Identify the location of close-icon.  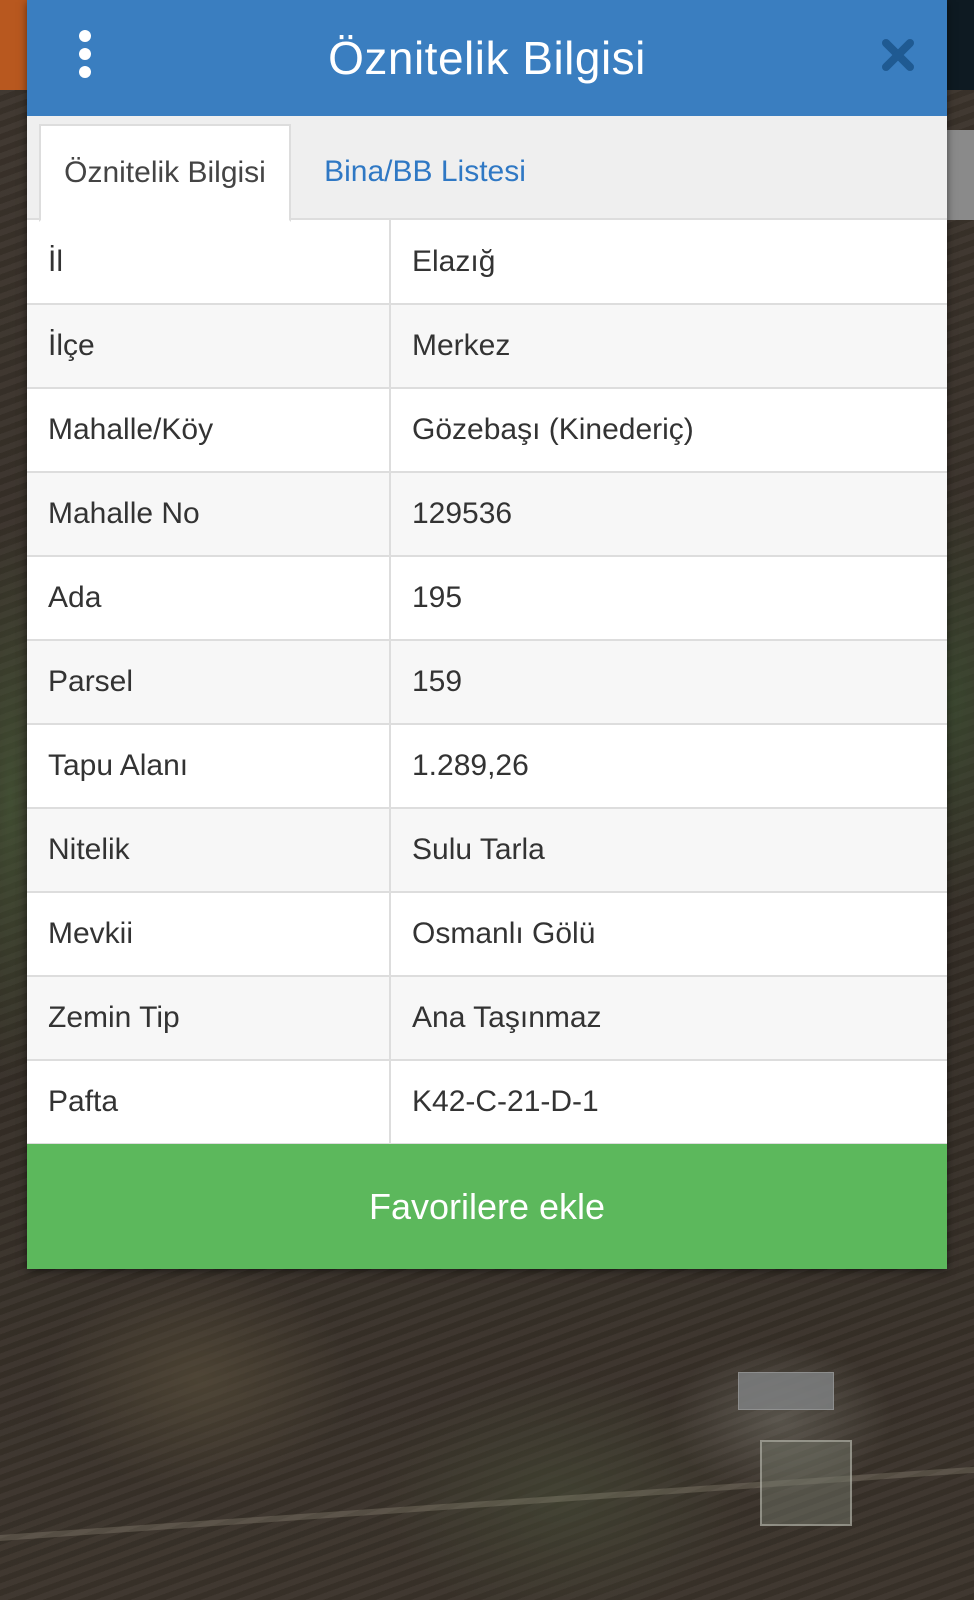
(898, 55).